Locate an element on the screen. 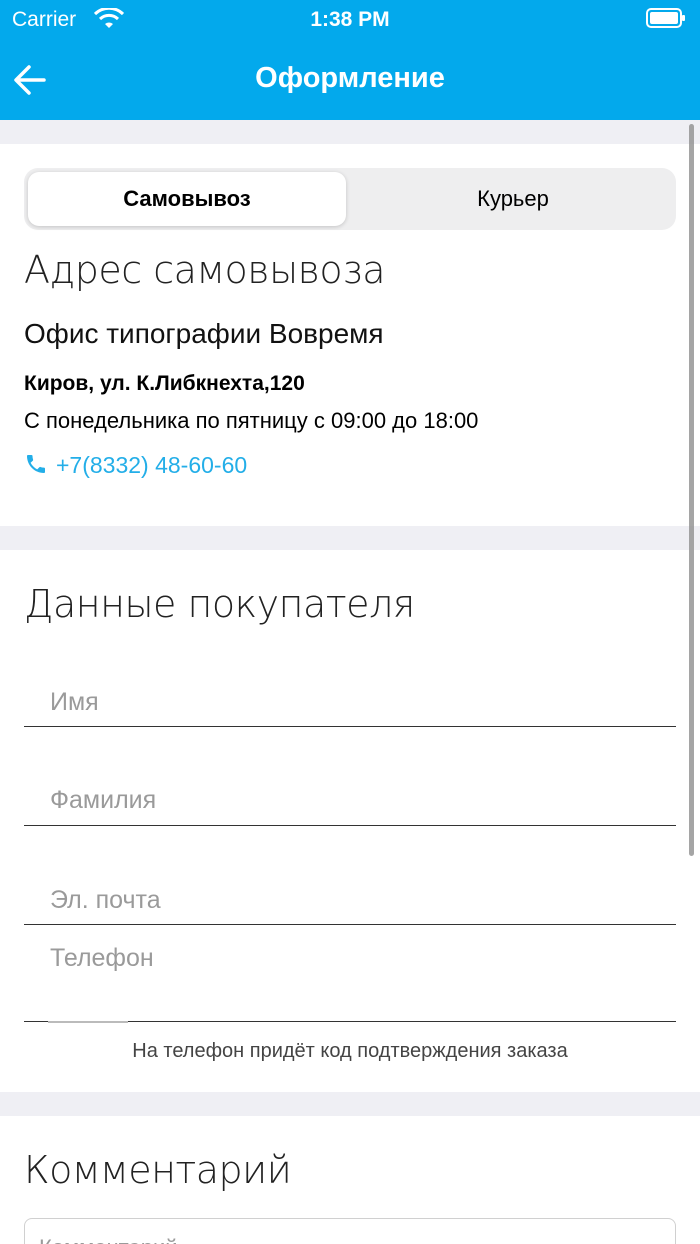 Image resolution: width=700 pixels, height=1244 pixels. app-header: Carrier 1:38 PM Оформление is located at coordinates (350, 60).